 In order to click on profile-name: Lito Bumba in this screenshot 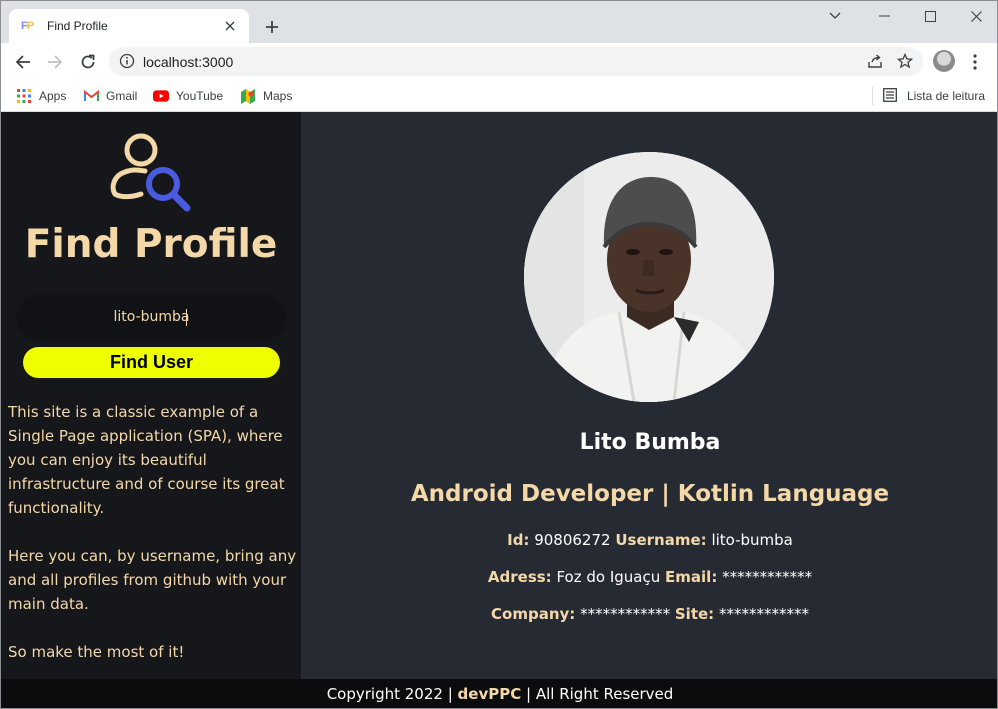, I will do `click(650, 442)`.